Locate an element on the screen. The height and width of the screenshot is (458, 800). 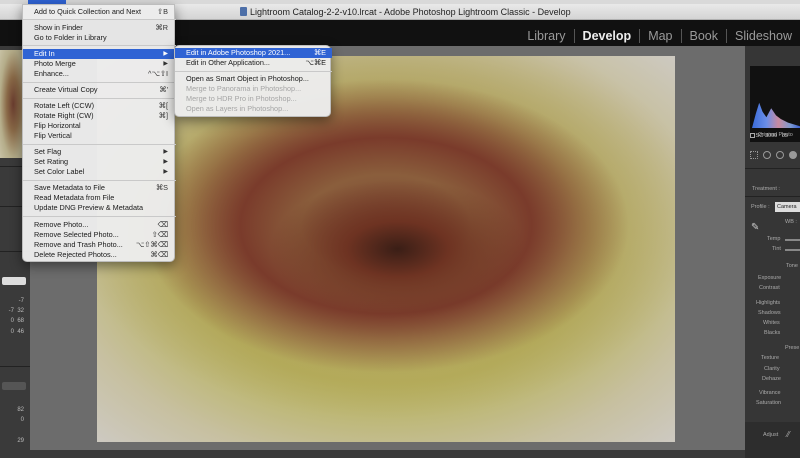
profile-label: Profile : is located at coordinates (760, 207).